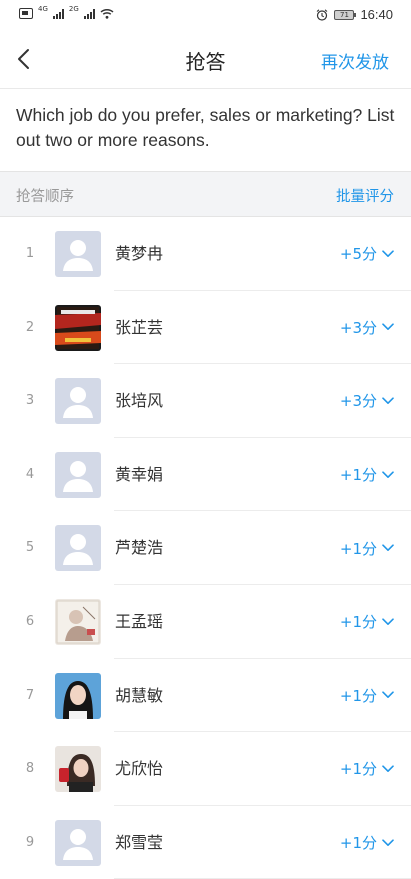 Image resolution: width=411 pixels, height=879 pixels. What do you see at coordinates (139, 842) in the screenshot?
I see `student-name: 郑雪莹` at bounding box center [139, 842].